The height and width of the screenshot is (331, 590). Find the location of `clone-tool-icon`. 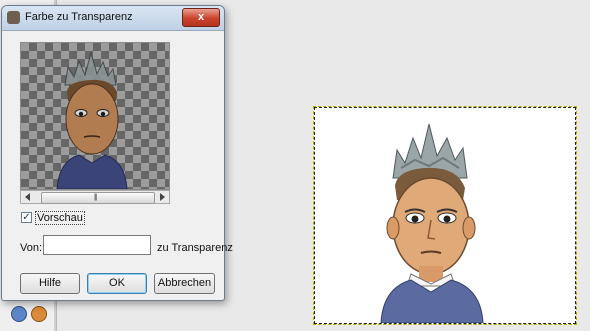

clone-tool-icon is located at coordinates (19, 314).